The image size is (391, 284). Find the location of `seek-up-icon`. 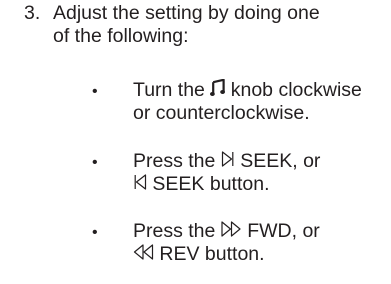

seek-up-icon is located at coordinates (228, 159).